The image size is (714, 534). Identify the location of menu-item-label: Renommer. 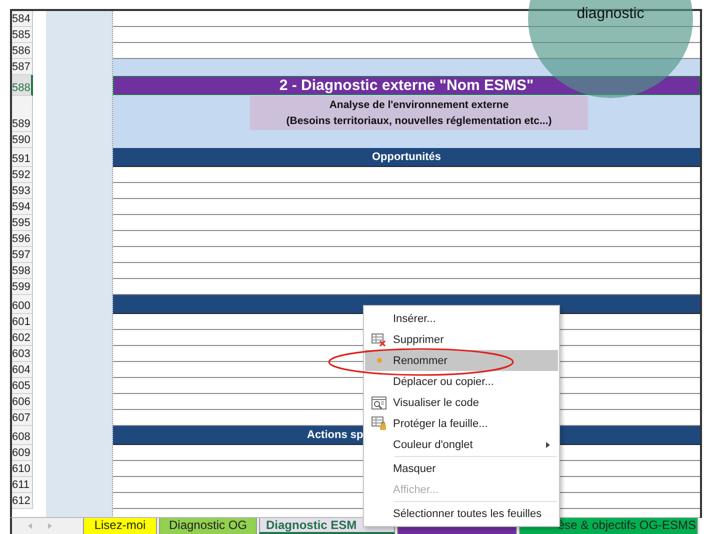
(420, 360).